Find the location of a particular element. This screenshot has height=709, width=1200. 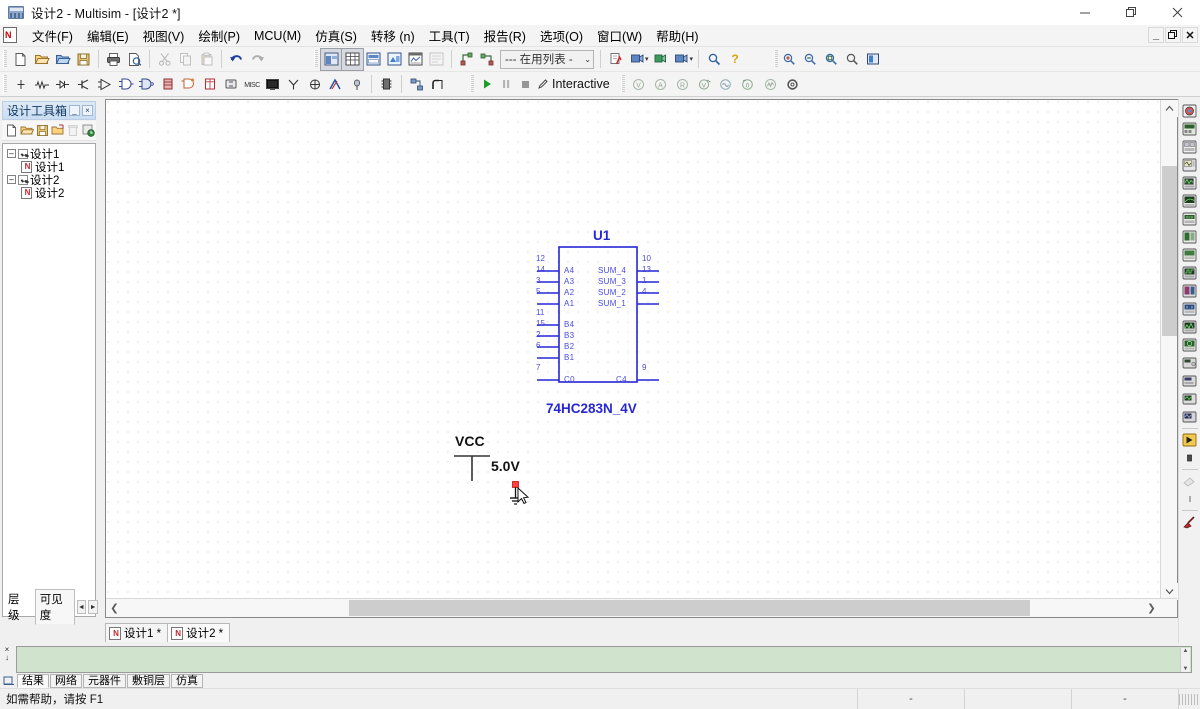

instrument-word-generator is located at coordinates (1189, 237).